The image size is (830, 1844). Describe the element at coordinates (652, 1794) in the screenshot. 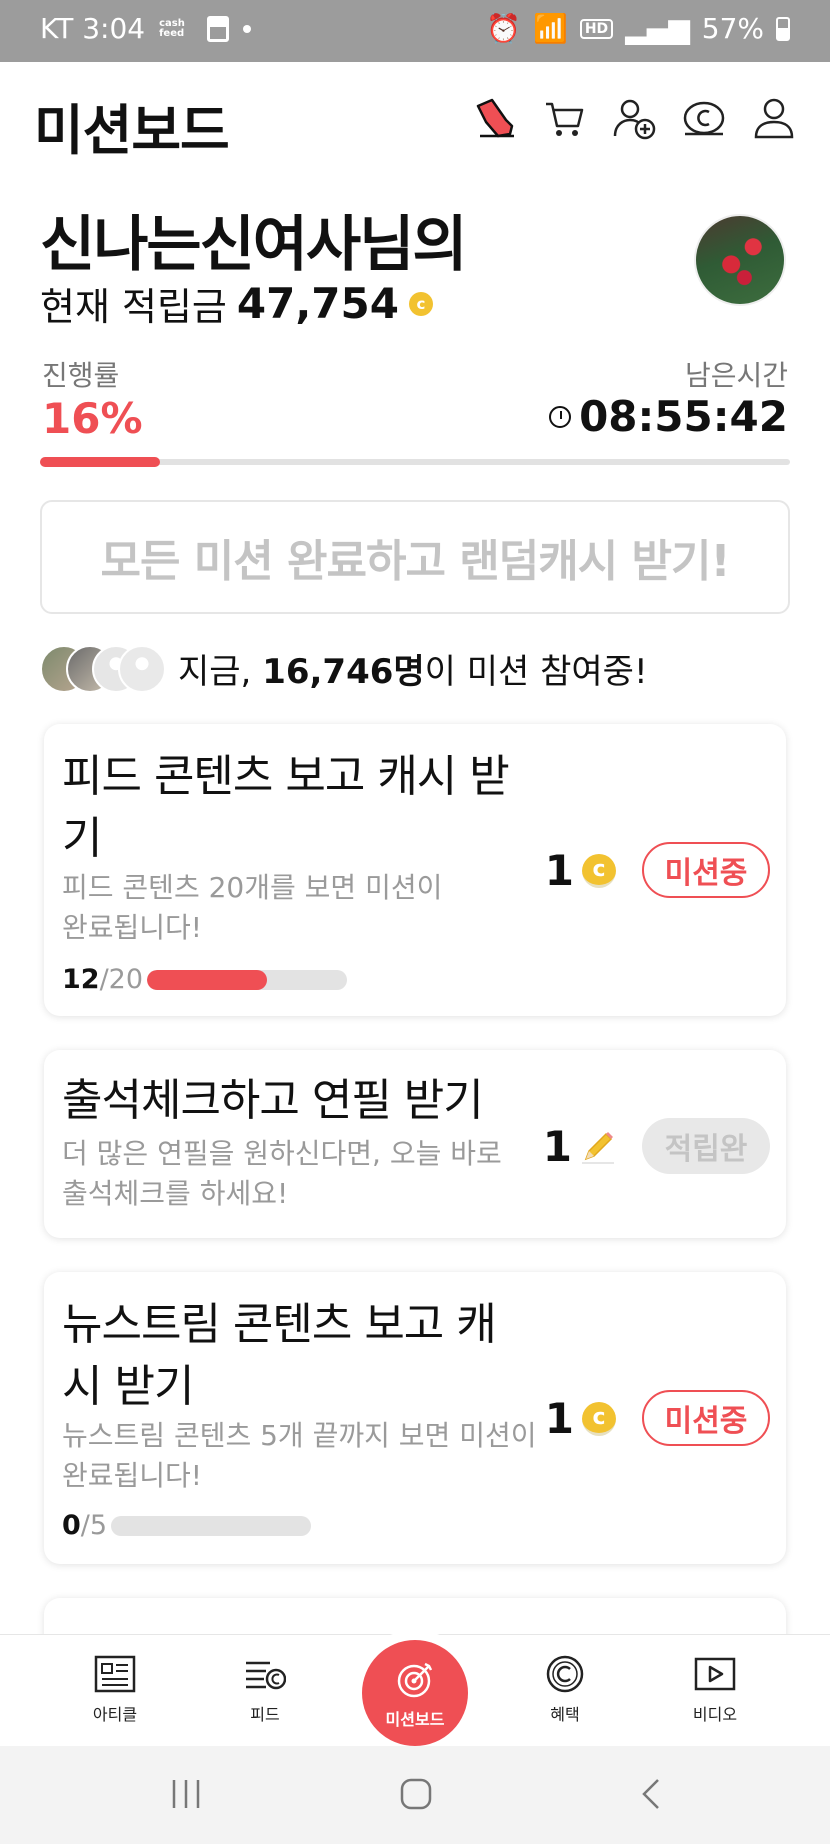

I see `back-icon` at that location.